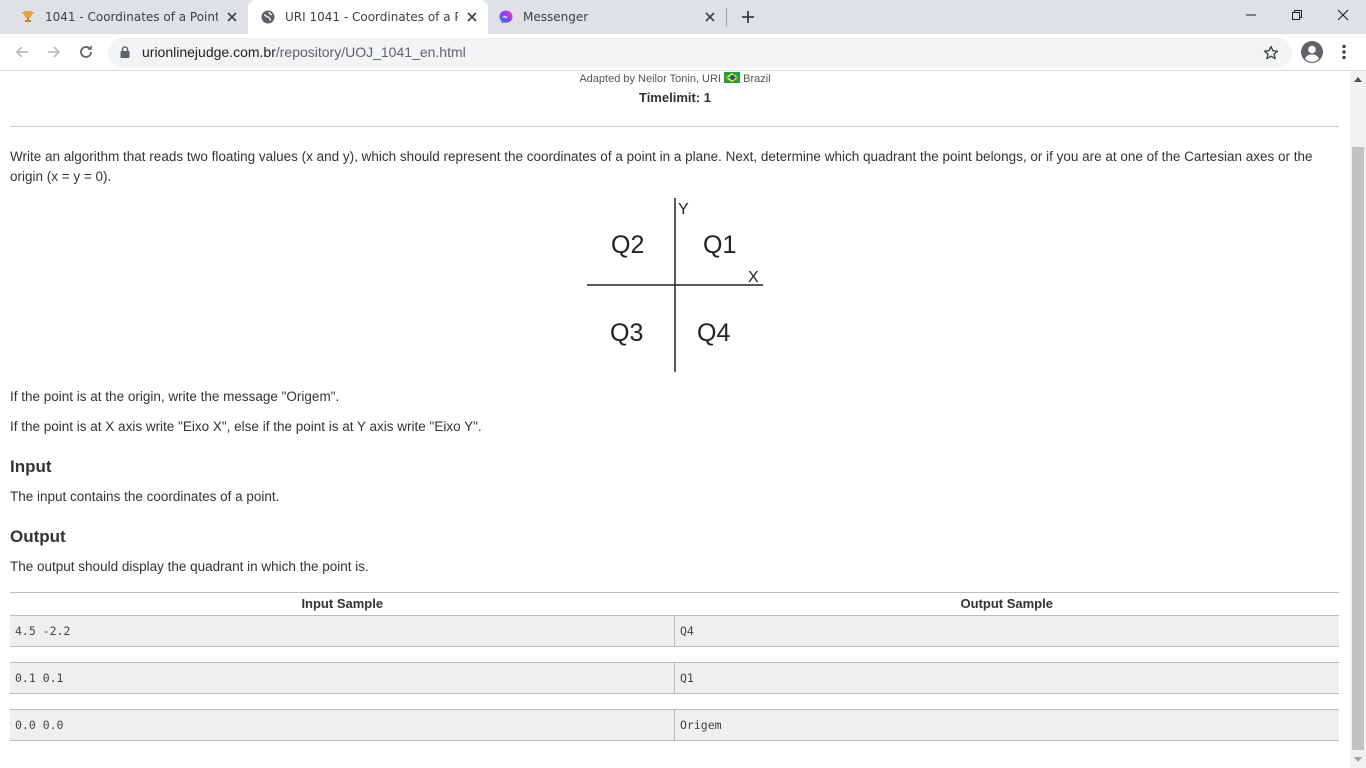  I want to click on timelimit: Timelimit: 1, so click(674, 97).